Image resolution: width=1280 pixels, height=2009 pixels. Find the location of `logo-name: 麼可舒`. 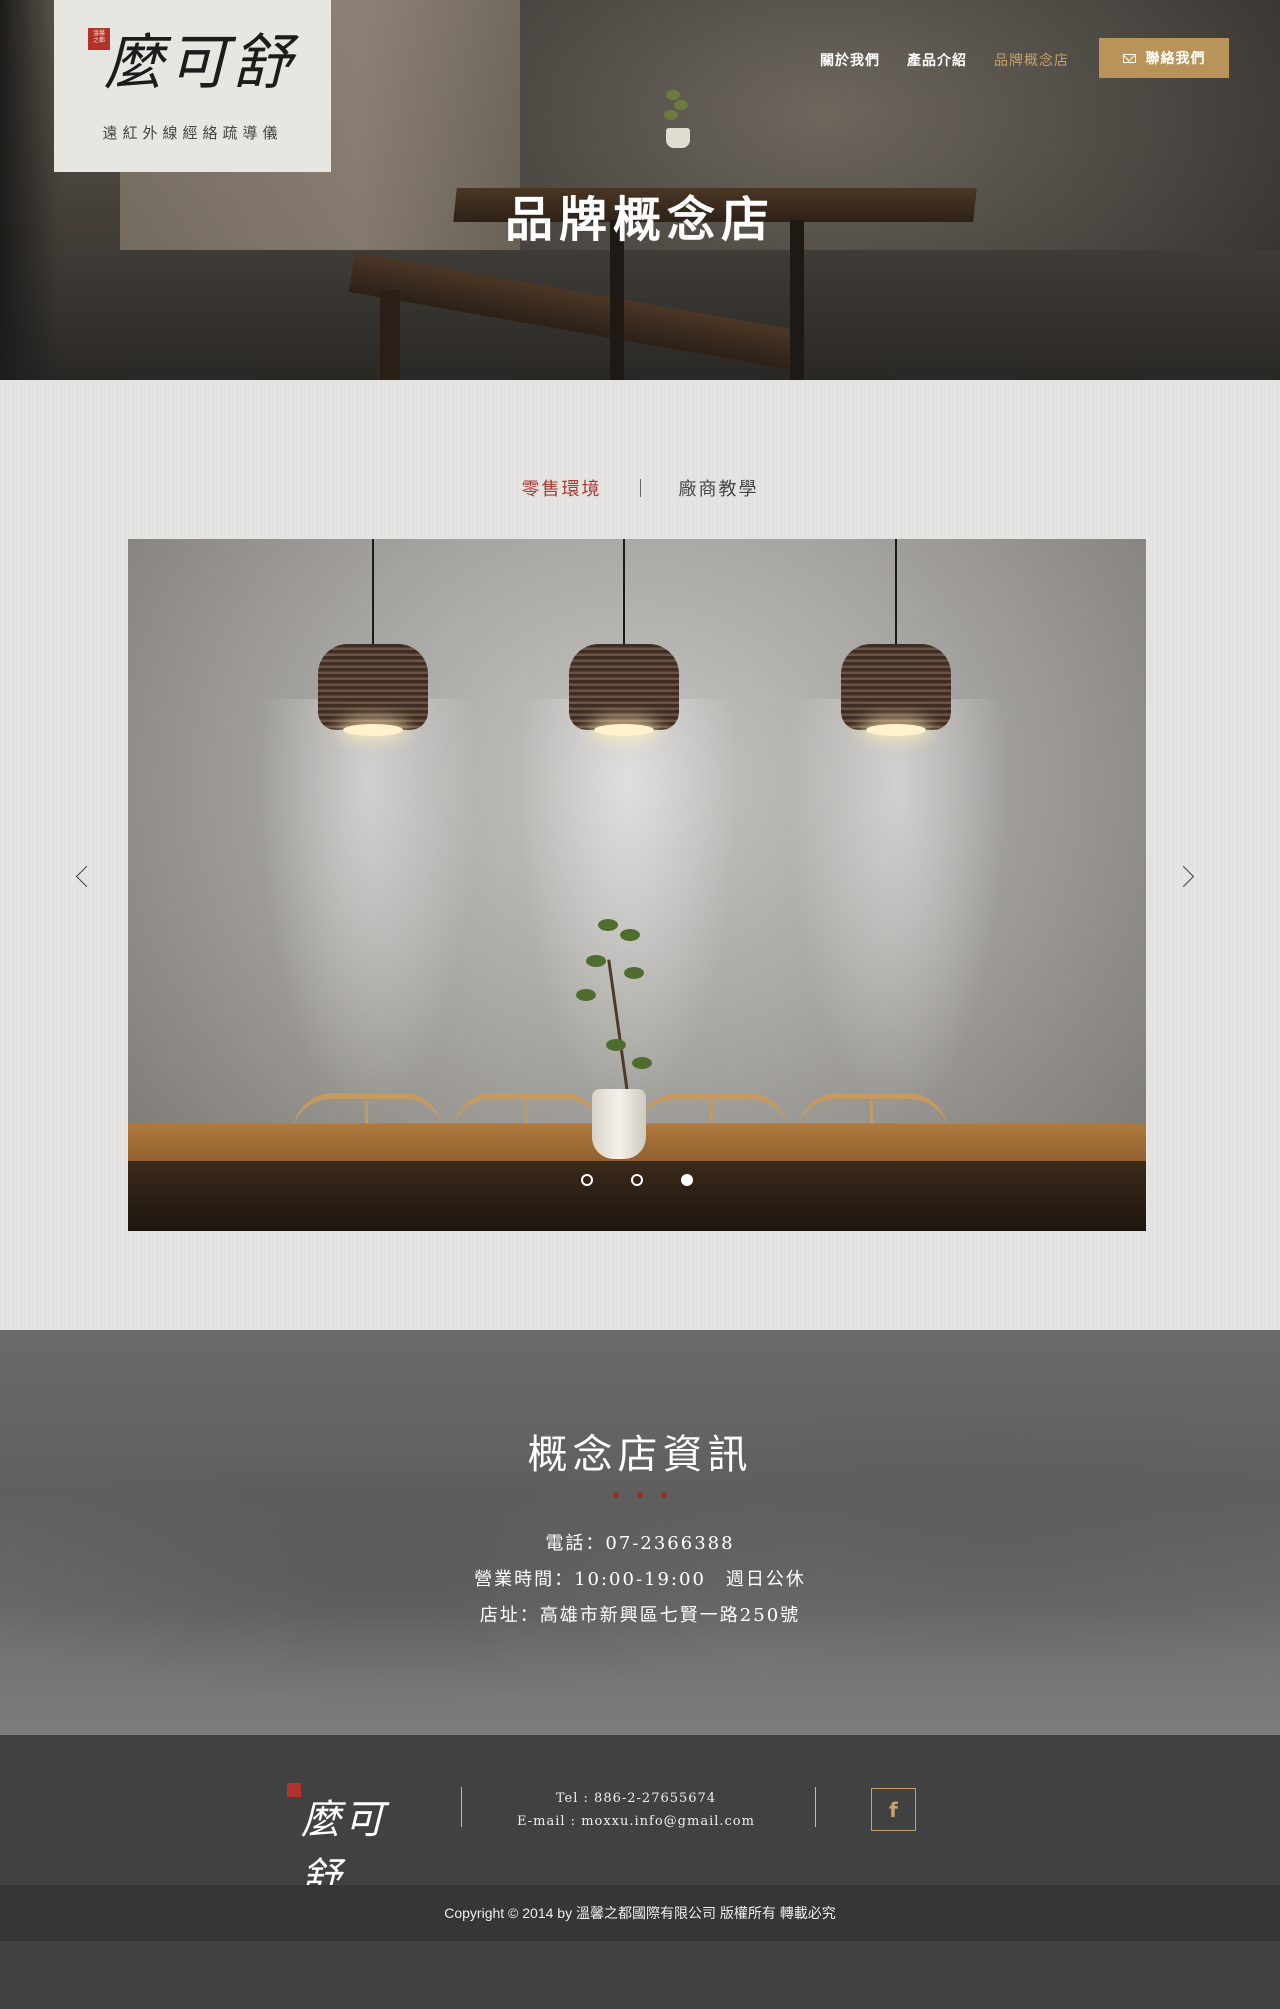

logo-name: 麼可舒 is located at coordinates (200, 63).